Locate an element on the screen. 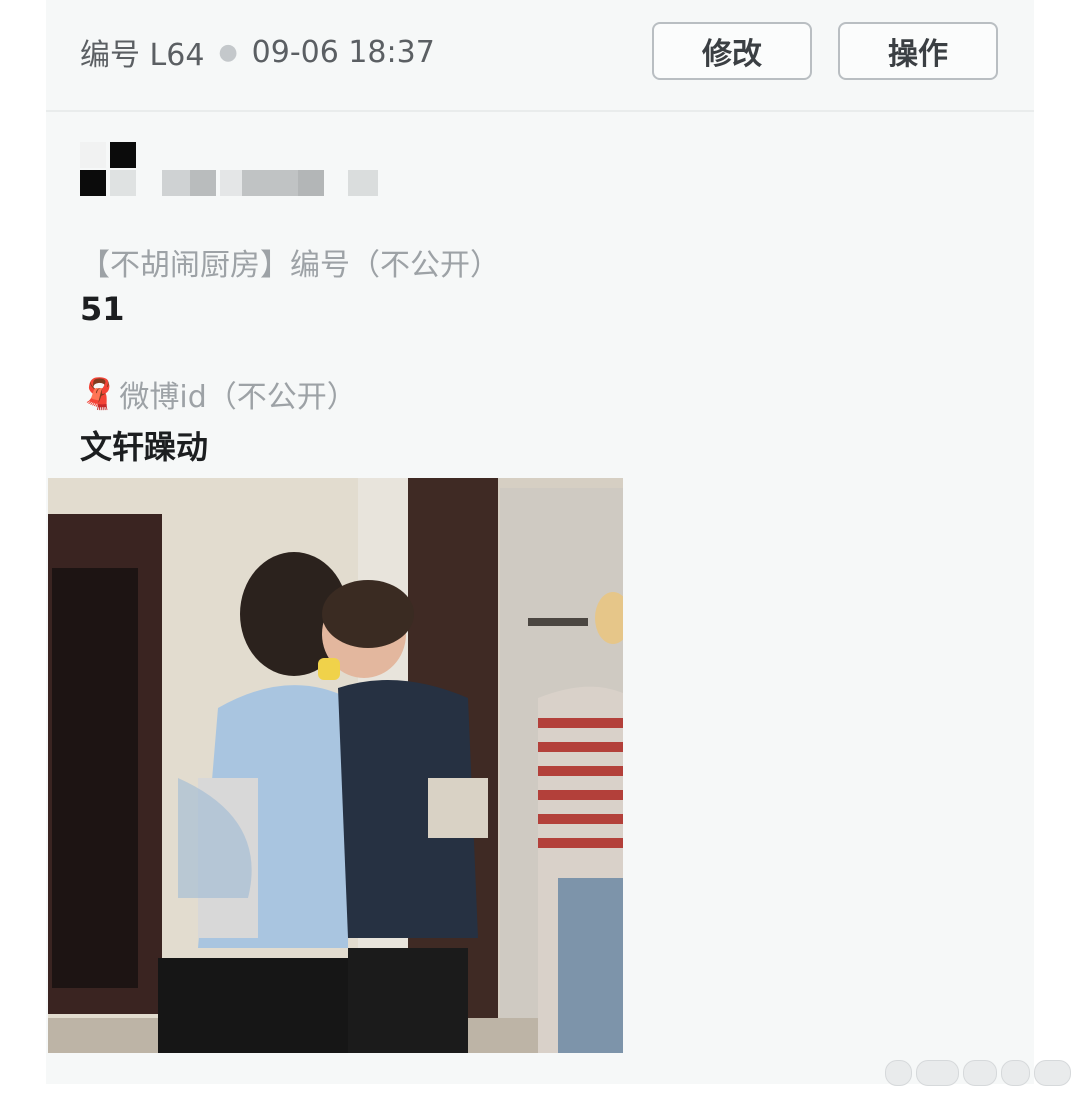  post-meta: 编号 L64 ● 09-06 18:37 is located at coordinates (257, 52).